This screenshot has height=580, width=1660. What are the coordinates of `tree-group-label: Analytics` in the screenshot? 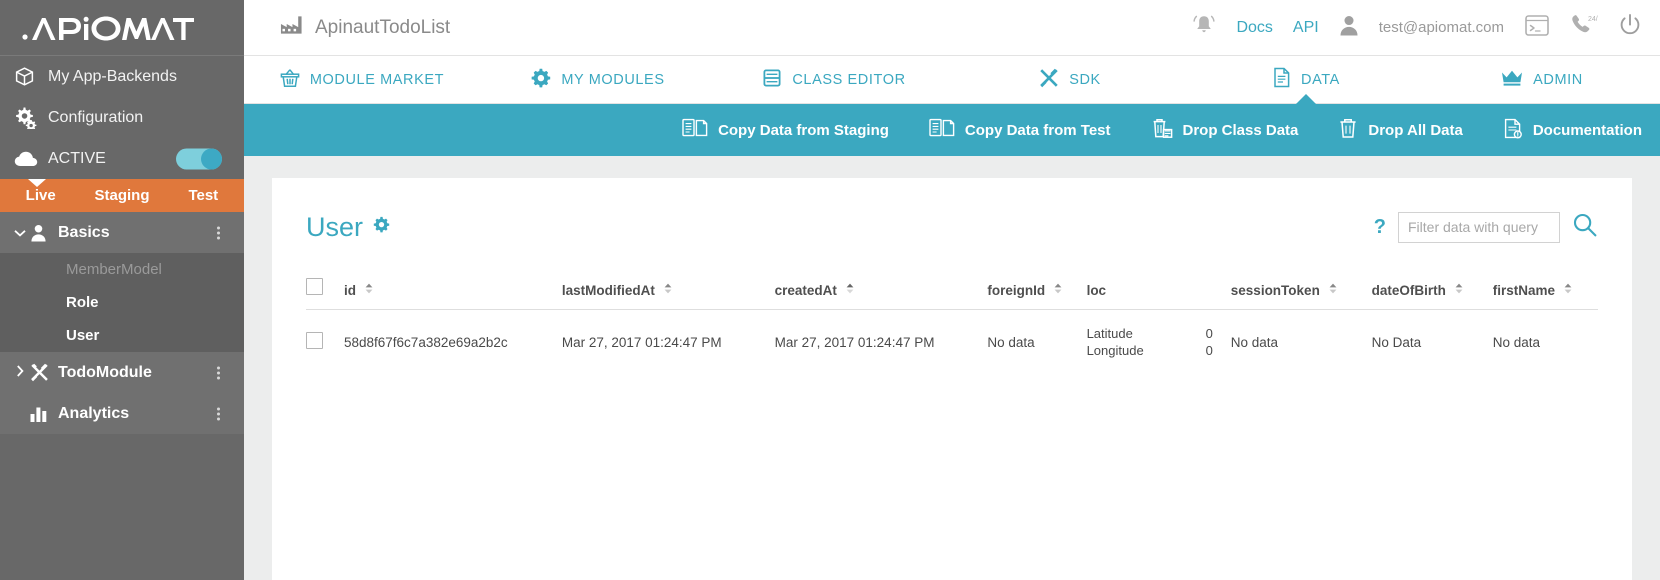 It's located at (94, 413).